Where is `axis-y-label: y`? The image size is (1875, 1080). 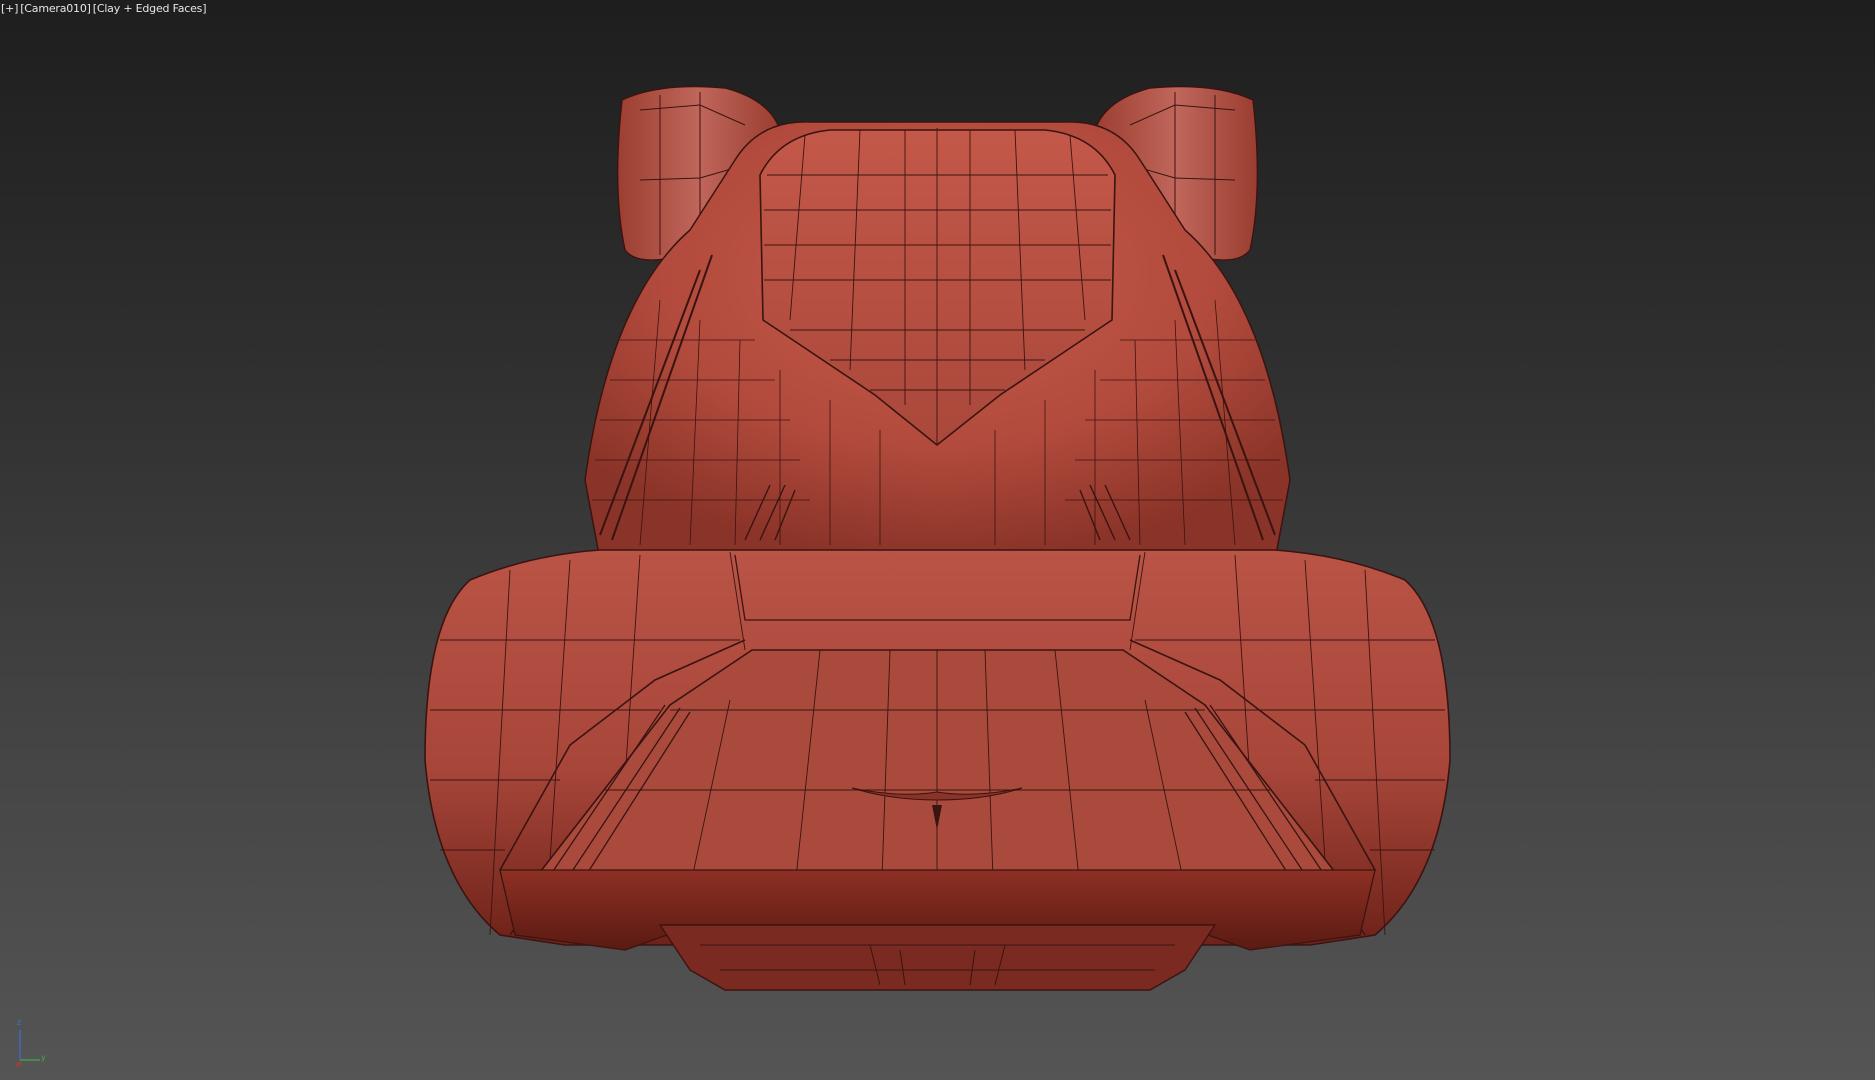
axis-y-label: y is located at coordinates (43, 1057).